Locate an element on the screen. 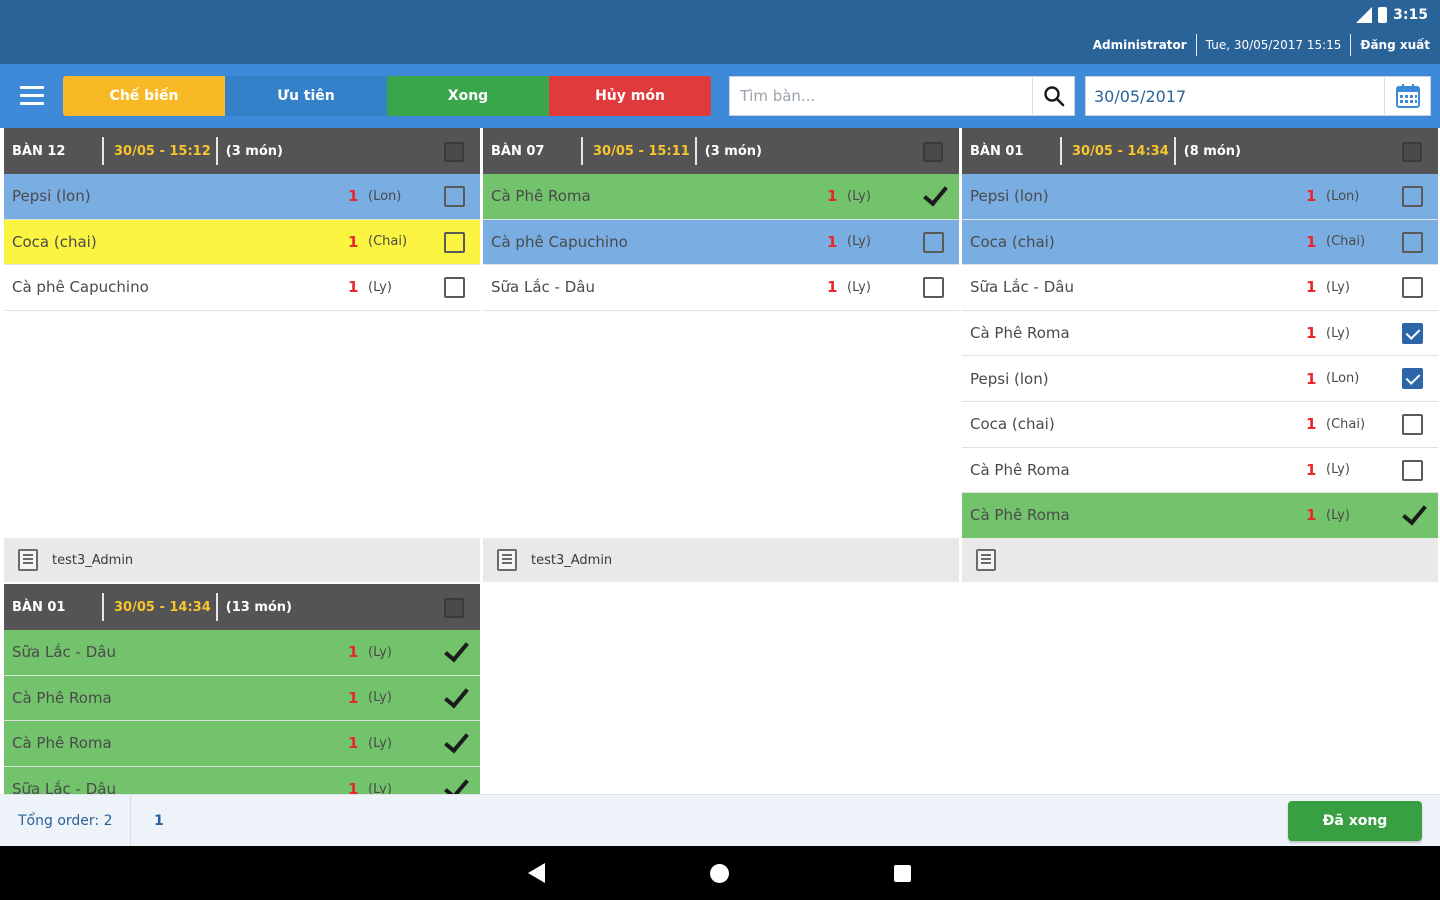 The image size is (1440, 900). receipt-icon is located at coordinates (507, 560).